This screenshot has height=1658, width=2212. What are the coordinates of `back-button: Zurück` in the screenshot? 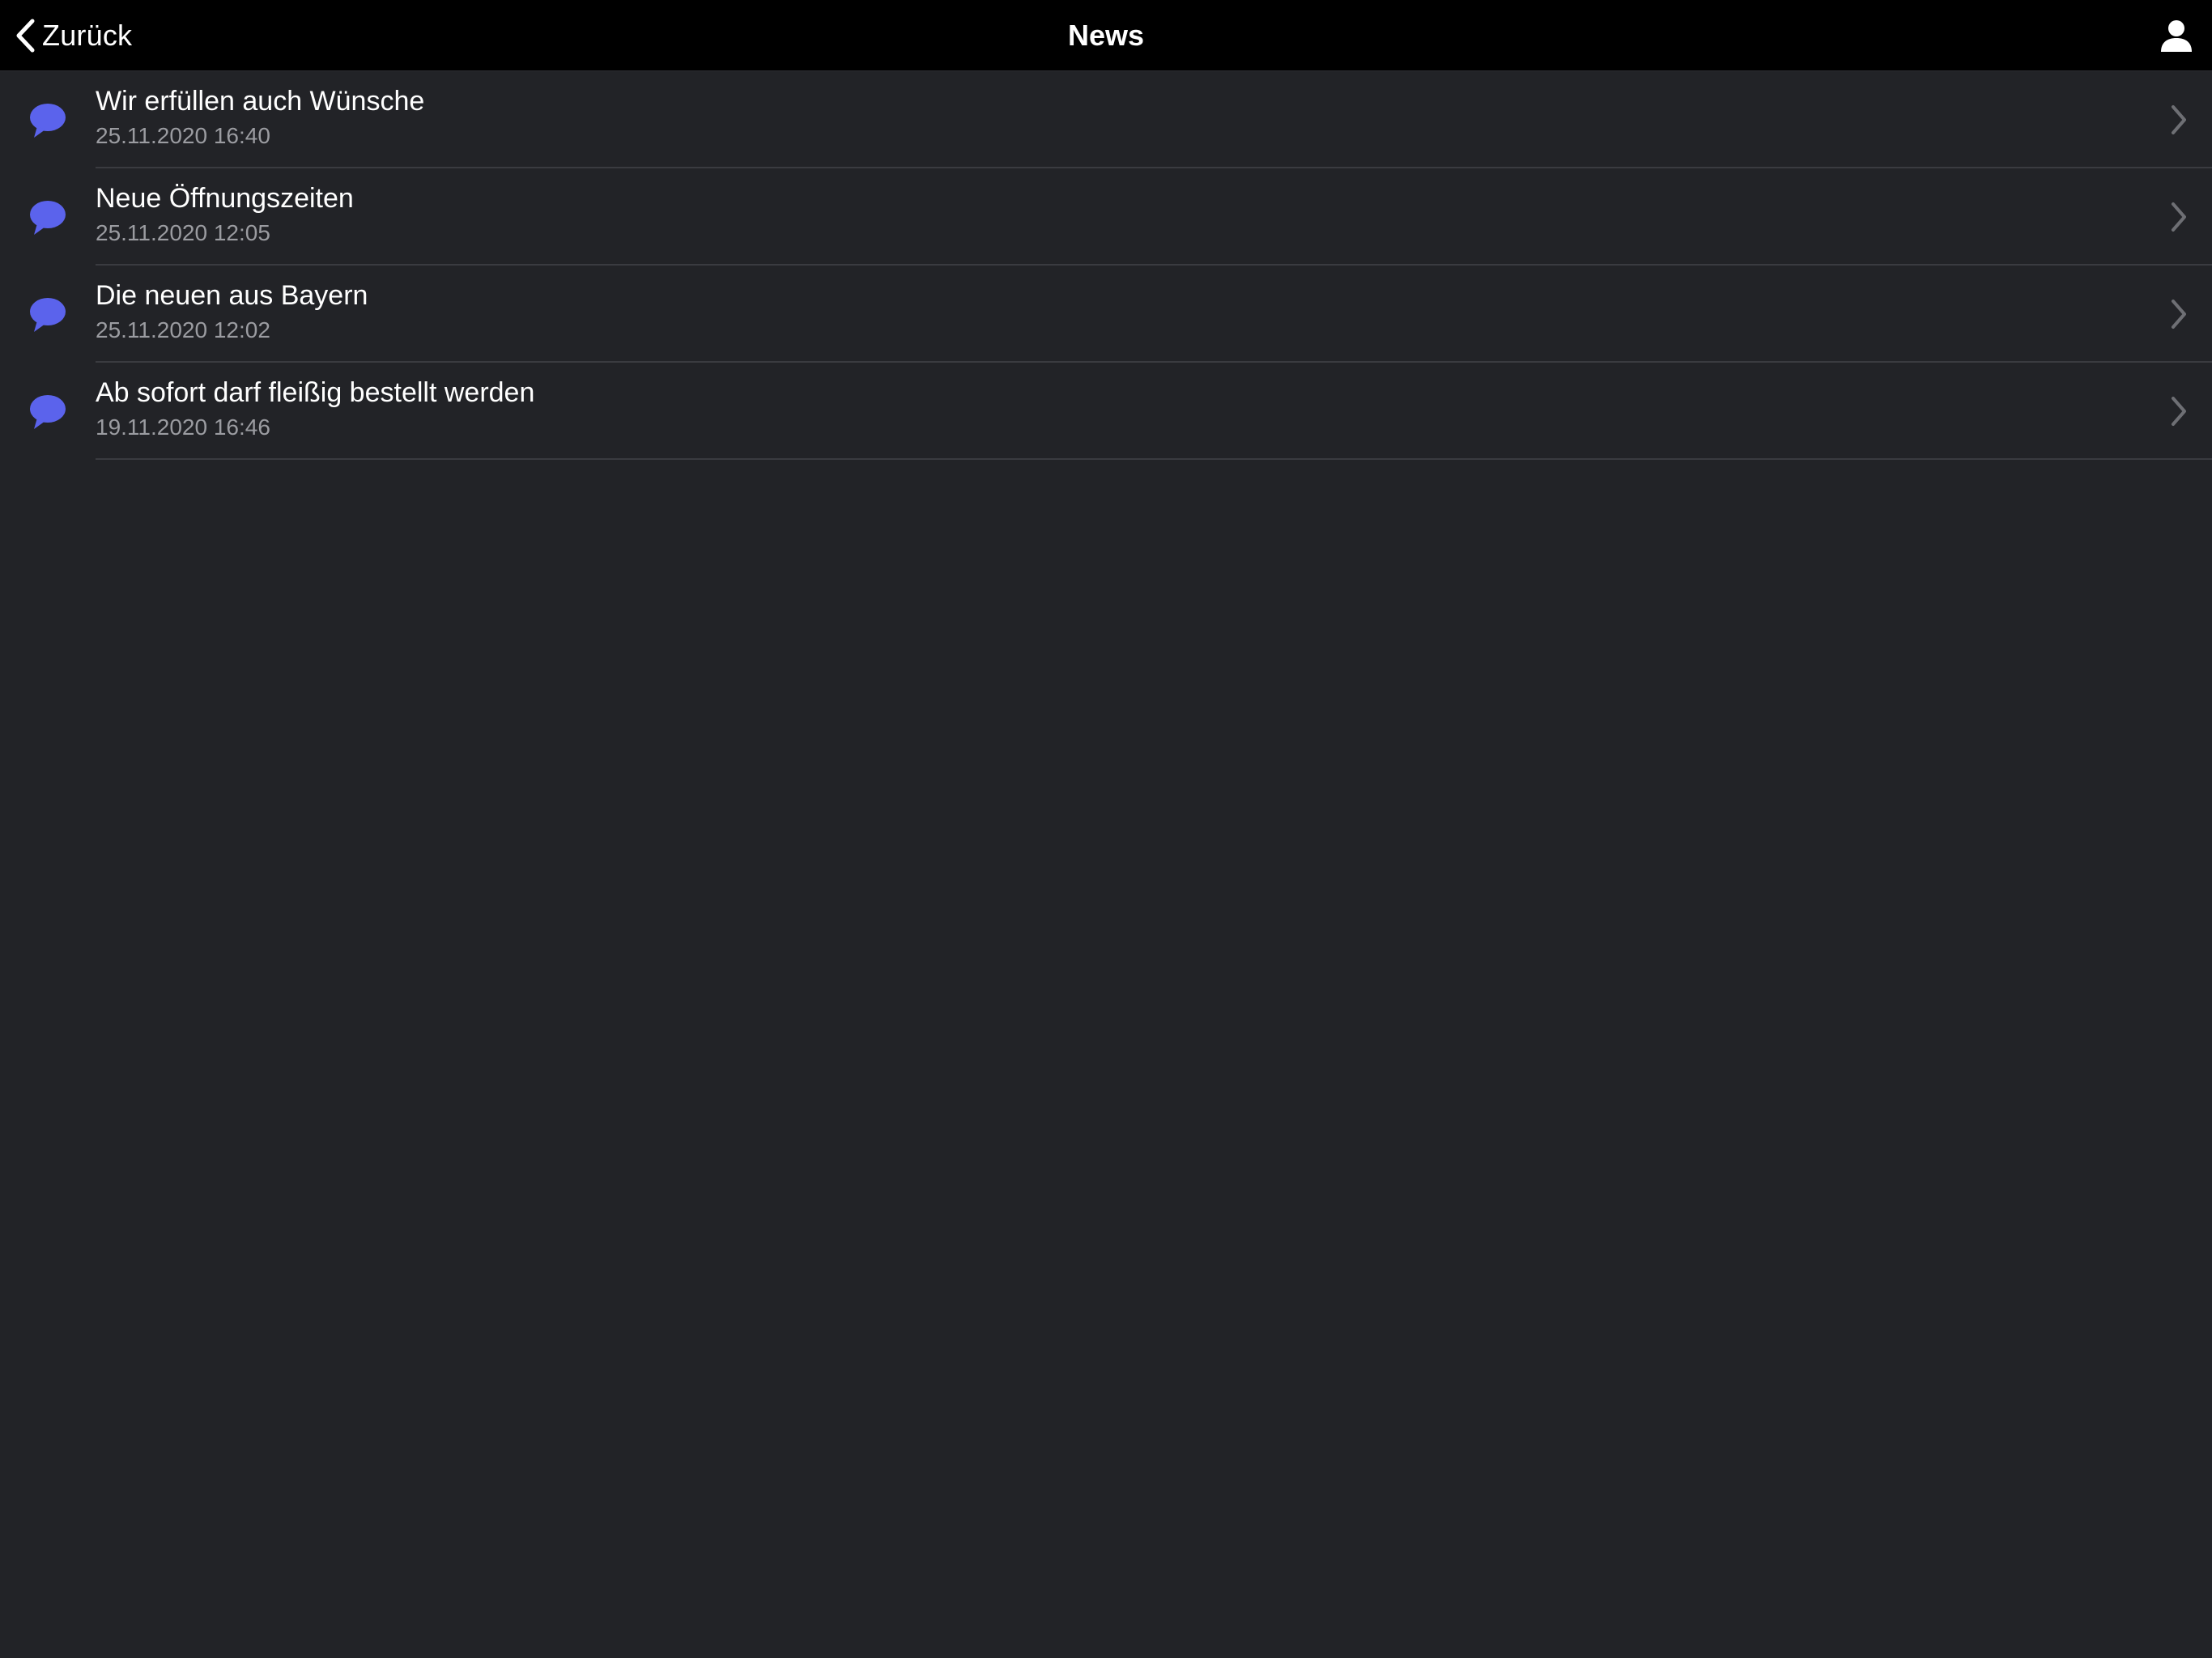 It's located at (74, 35).